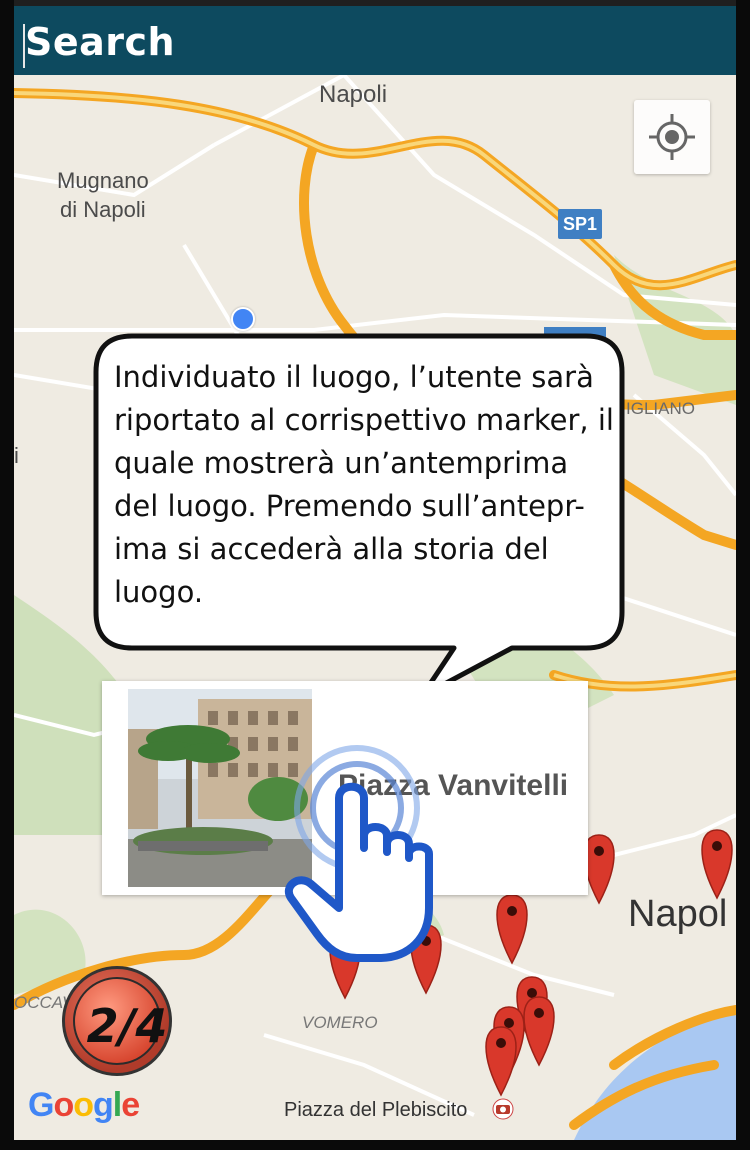 The height and width of the screenshot is (1150, 750). I want to click on label-left-fragment: i, so click(16, 455).